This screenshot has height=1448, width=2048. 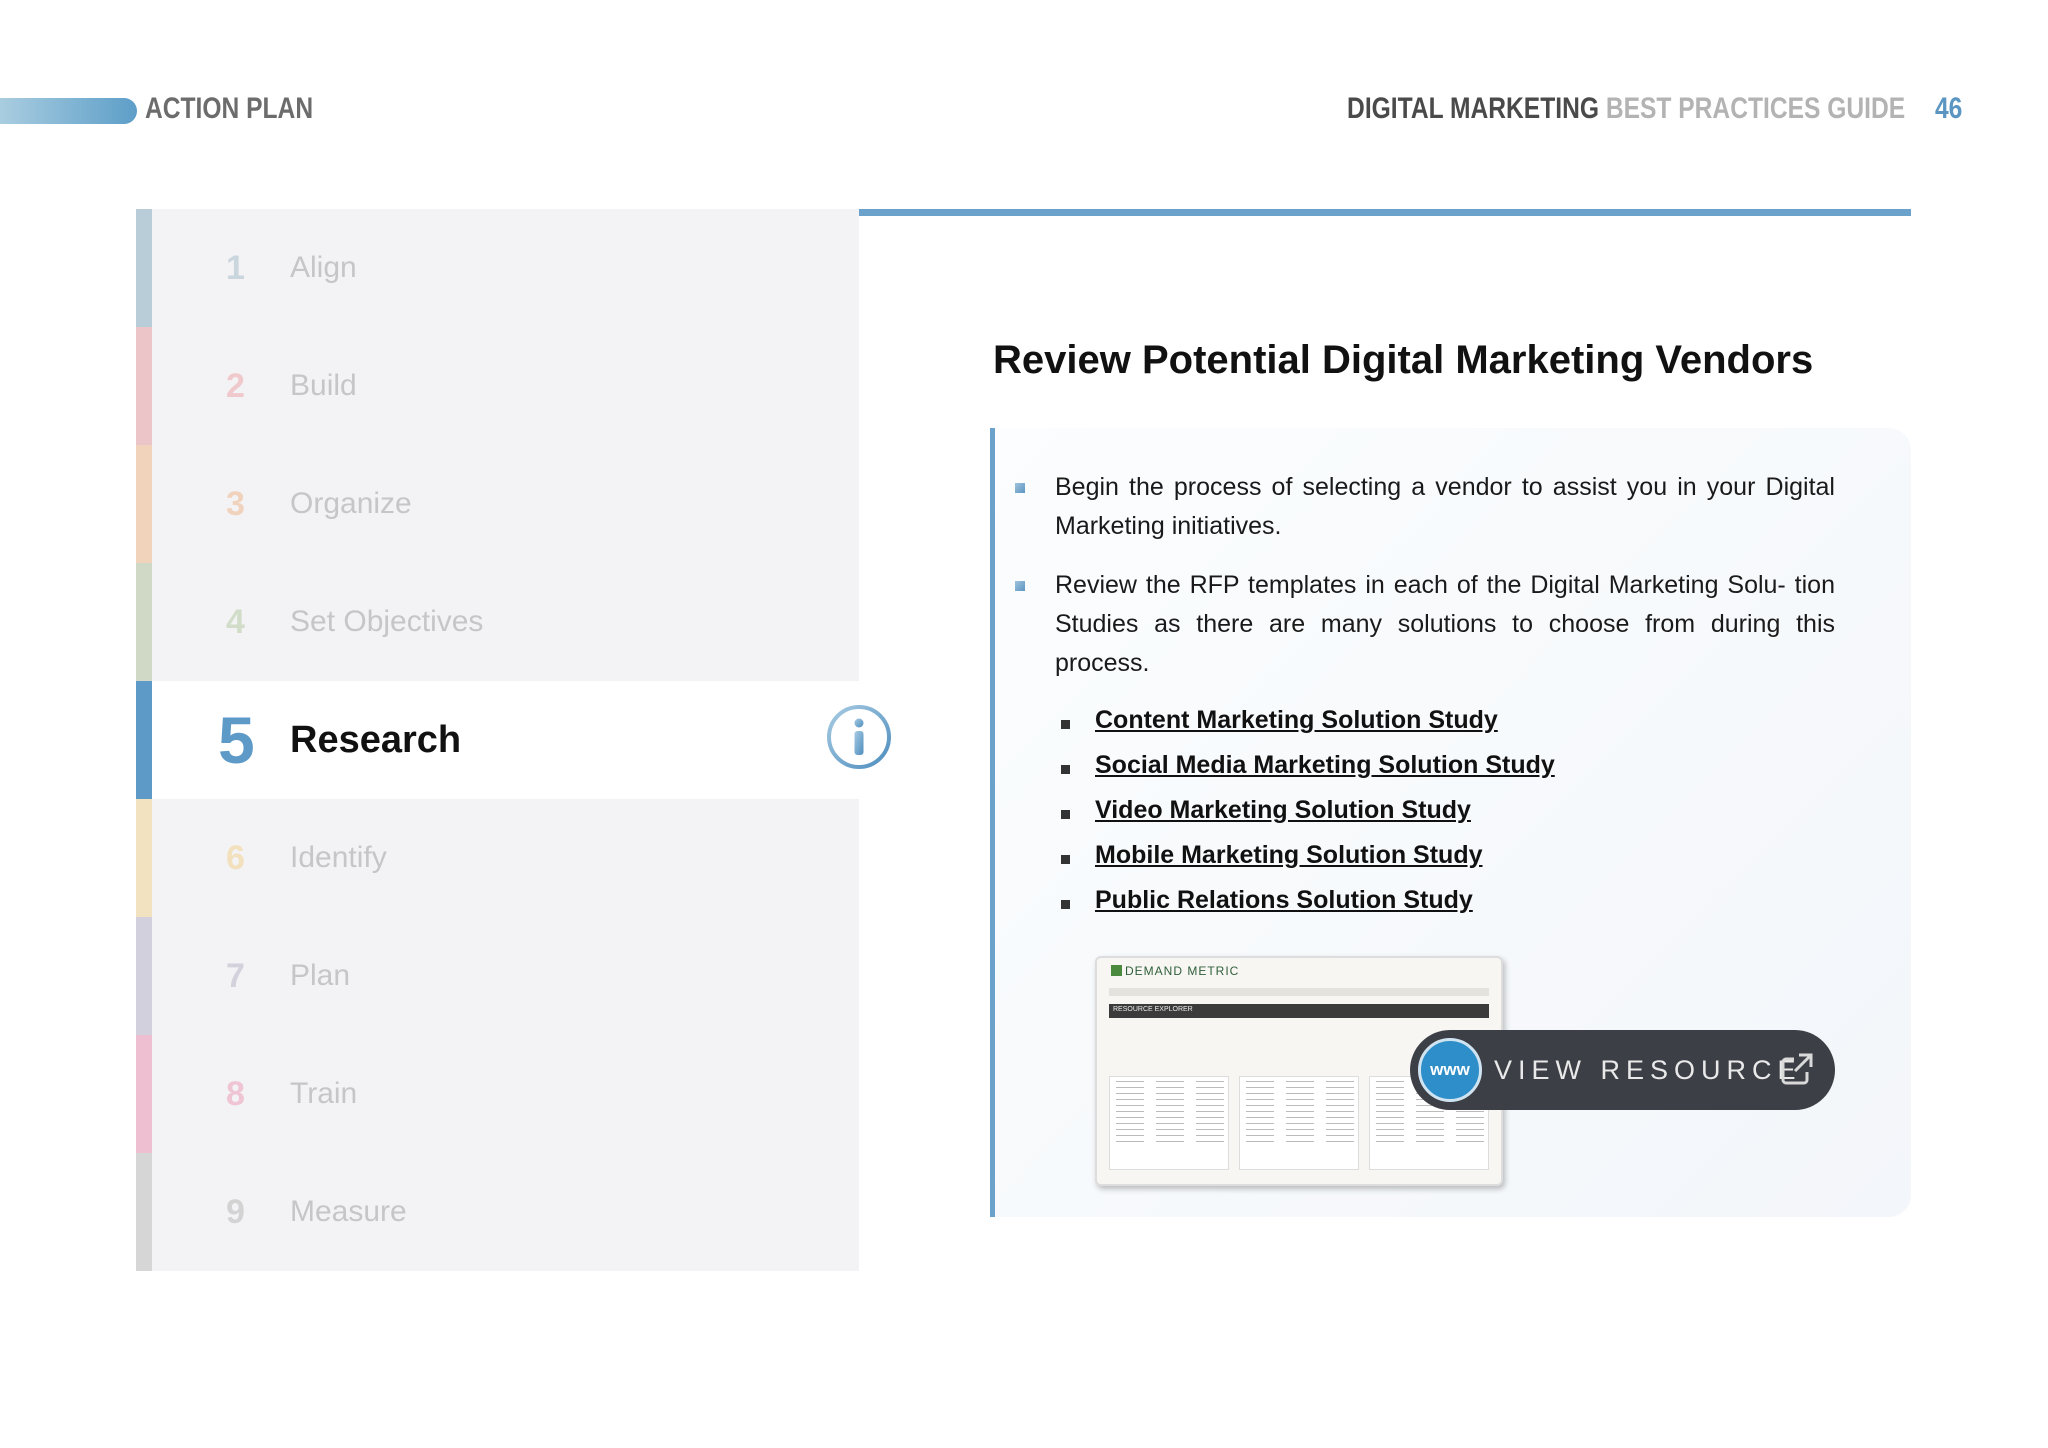 What do you see at coordinates (1182, 971) in the screenshot?
I see `thumbnail-brand-text: DEMAND METRIC` at bounding box center [1182, 971].